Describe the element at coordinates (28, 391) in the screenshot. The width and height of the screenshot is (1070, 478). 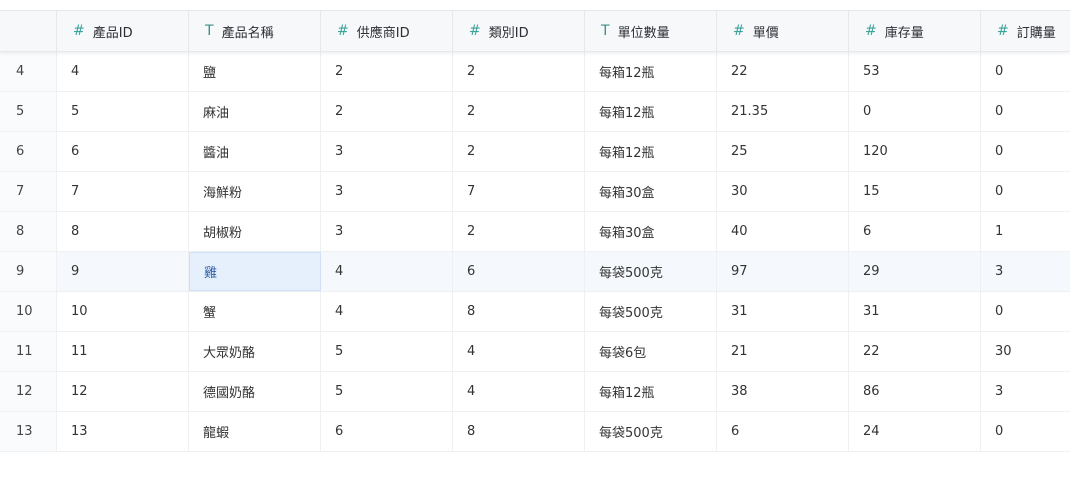
I see `row-number: 12` at that location.